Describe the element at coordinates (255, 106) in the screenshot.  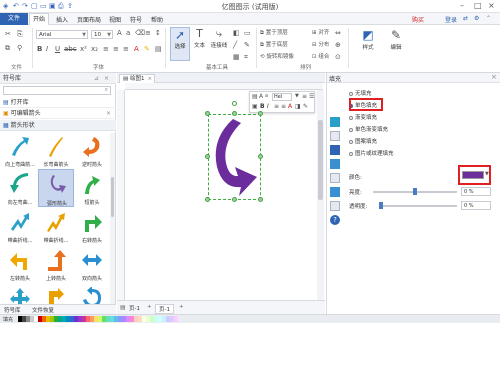
I see `paint-icon: ▣` at that location.